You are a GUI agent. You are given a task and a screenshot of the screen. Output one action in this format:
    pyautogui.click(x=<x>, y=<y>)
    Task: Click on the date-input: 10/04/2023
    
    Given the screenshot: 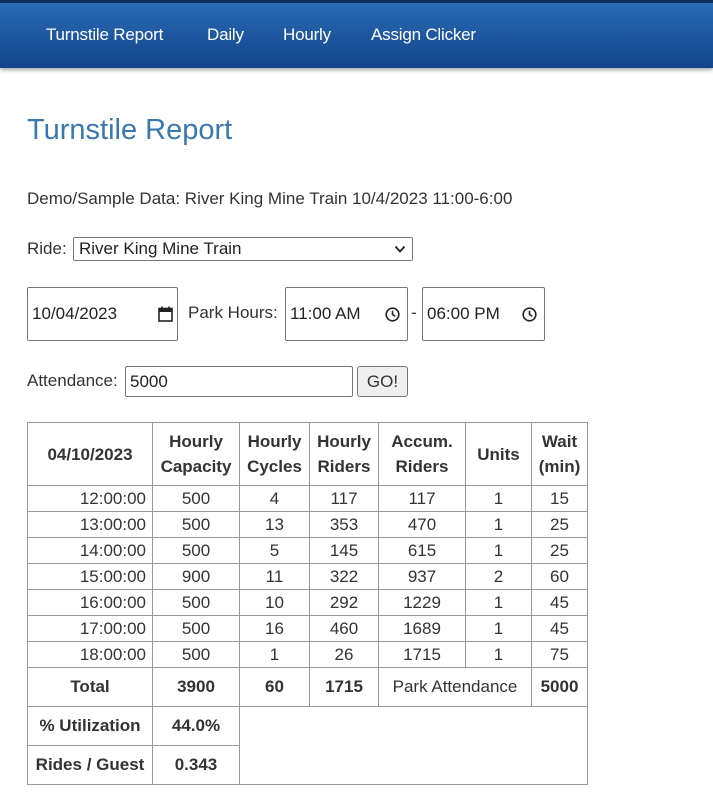 What is the action you would take?
    pyautogui.click(x=102, y=314)
    